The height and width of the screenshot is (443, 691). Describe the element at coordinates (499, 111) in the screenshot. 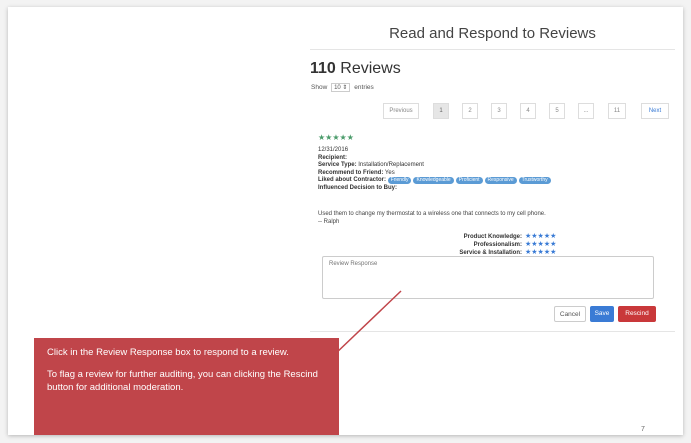

I see `pagination-page-3: 3` at that location.